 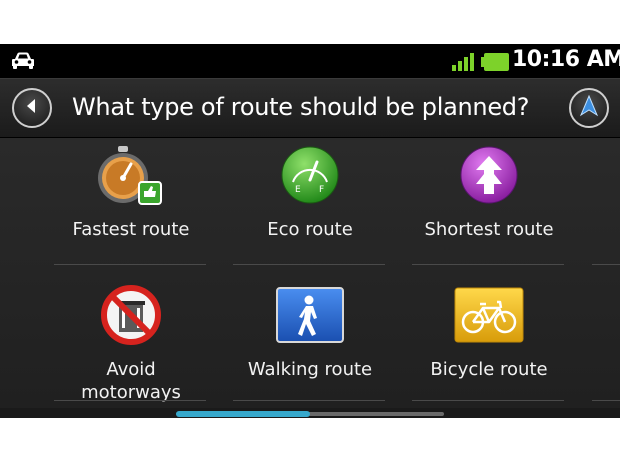 I want to click on pedestrian-icon, so click(x=310, y=317).